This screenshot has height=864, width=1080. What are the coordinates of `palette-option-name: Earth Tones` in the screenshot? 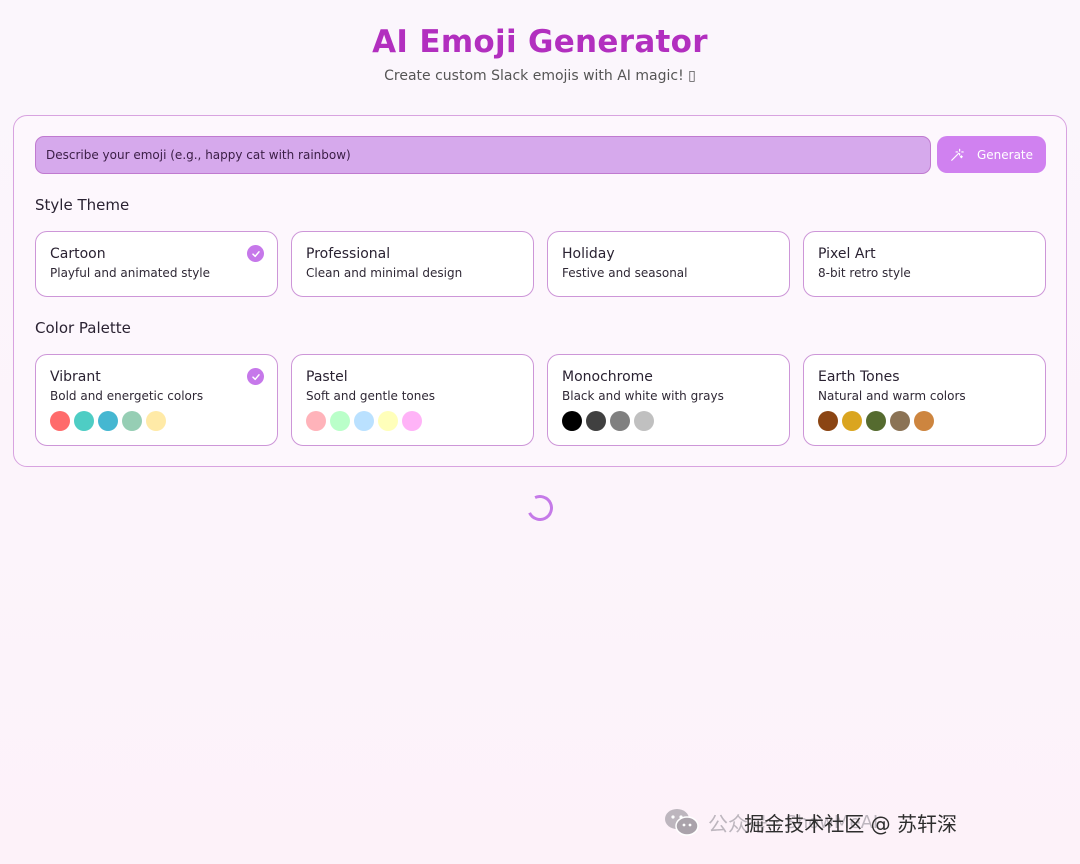 It's located at (859, 377).